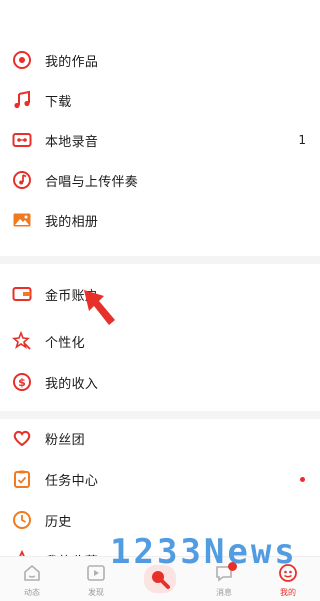  I want to click on menu-item-personalization: 个性化, so click(160, 341).